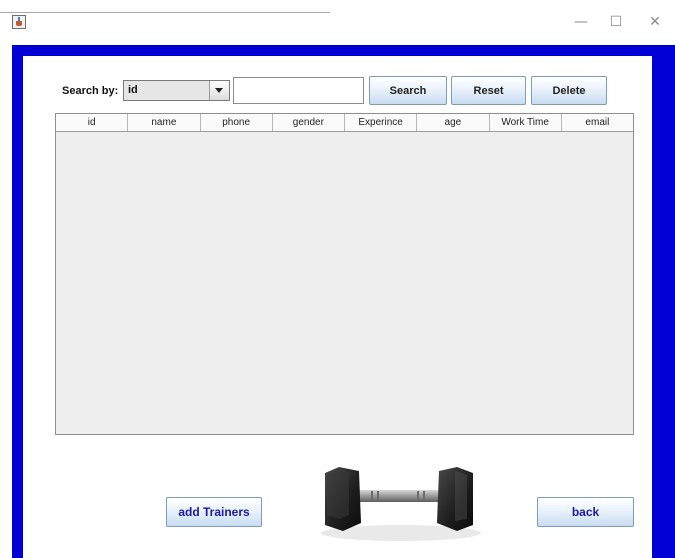 The height and width of the screenshot is (558, 675). Describe the element at coordinates (585, 512) in the screenshot. I see `back-button: back` at that location.